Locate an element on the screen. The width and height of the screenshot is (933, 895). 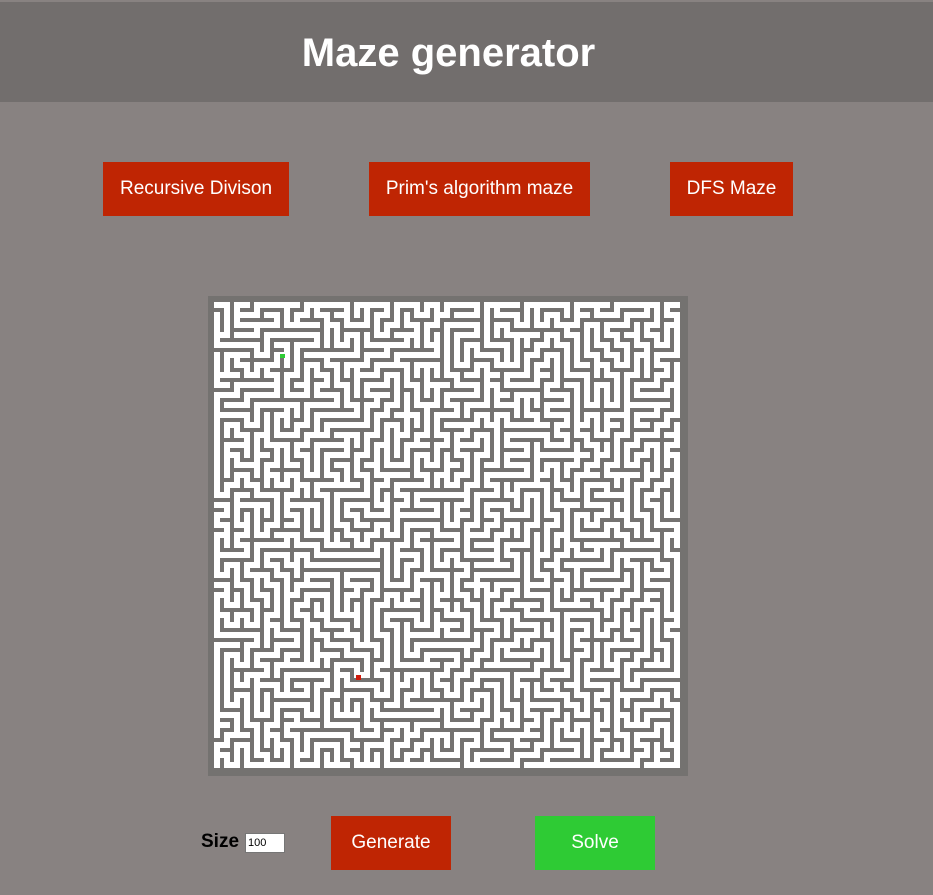
generate-button: Generate is located at coordinates (391, 843).